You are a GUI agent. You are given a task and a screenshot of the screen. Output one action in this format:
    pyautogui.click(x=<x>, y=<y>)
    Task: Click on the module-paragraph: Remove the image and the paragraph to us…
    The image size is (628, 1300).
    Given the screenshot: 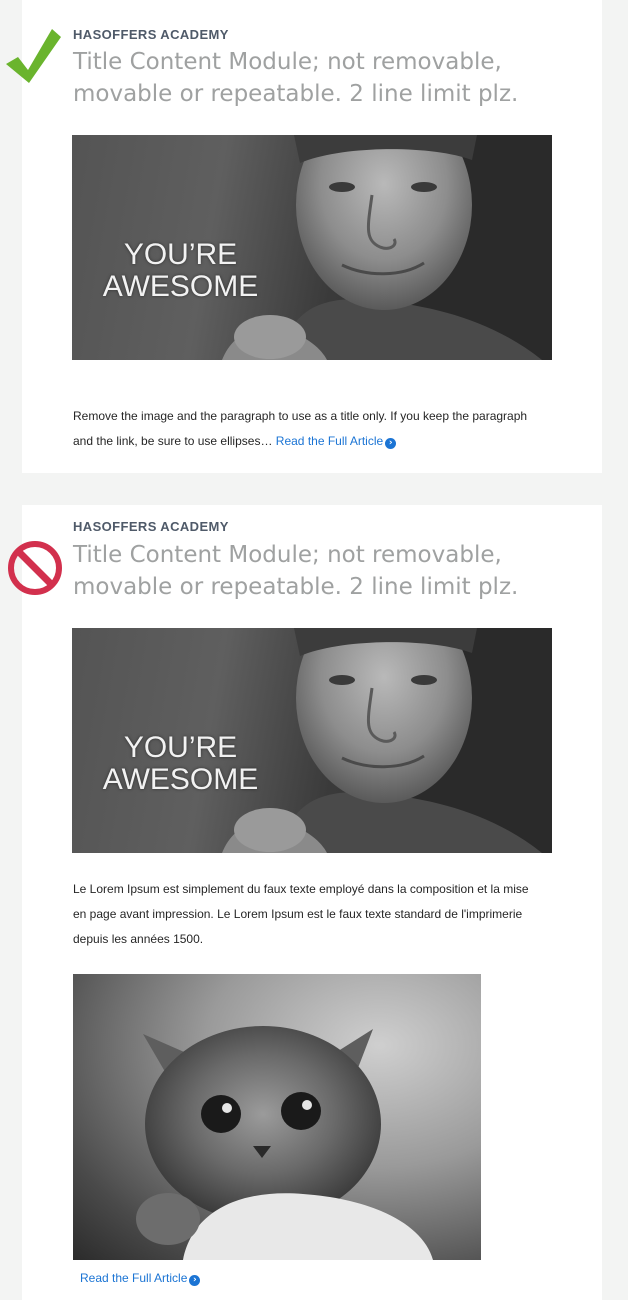 What is the action you would take?
    pyautogui.click(x=303, y=429)
    